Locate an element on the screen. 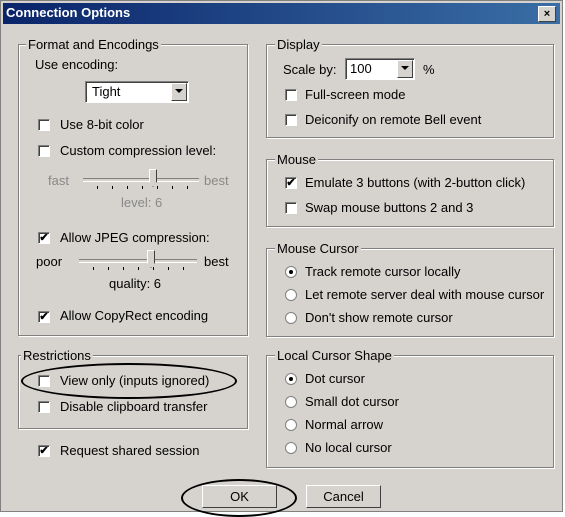  no-local-cursor-radio is located at coordinates (291, 448).